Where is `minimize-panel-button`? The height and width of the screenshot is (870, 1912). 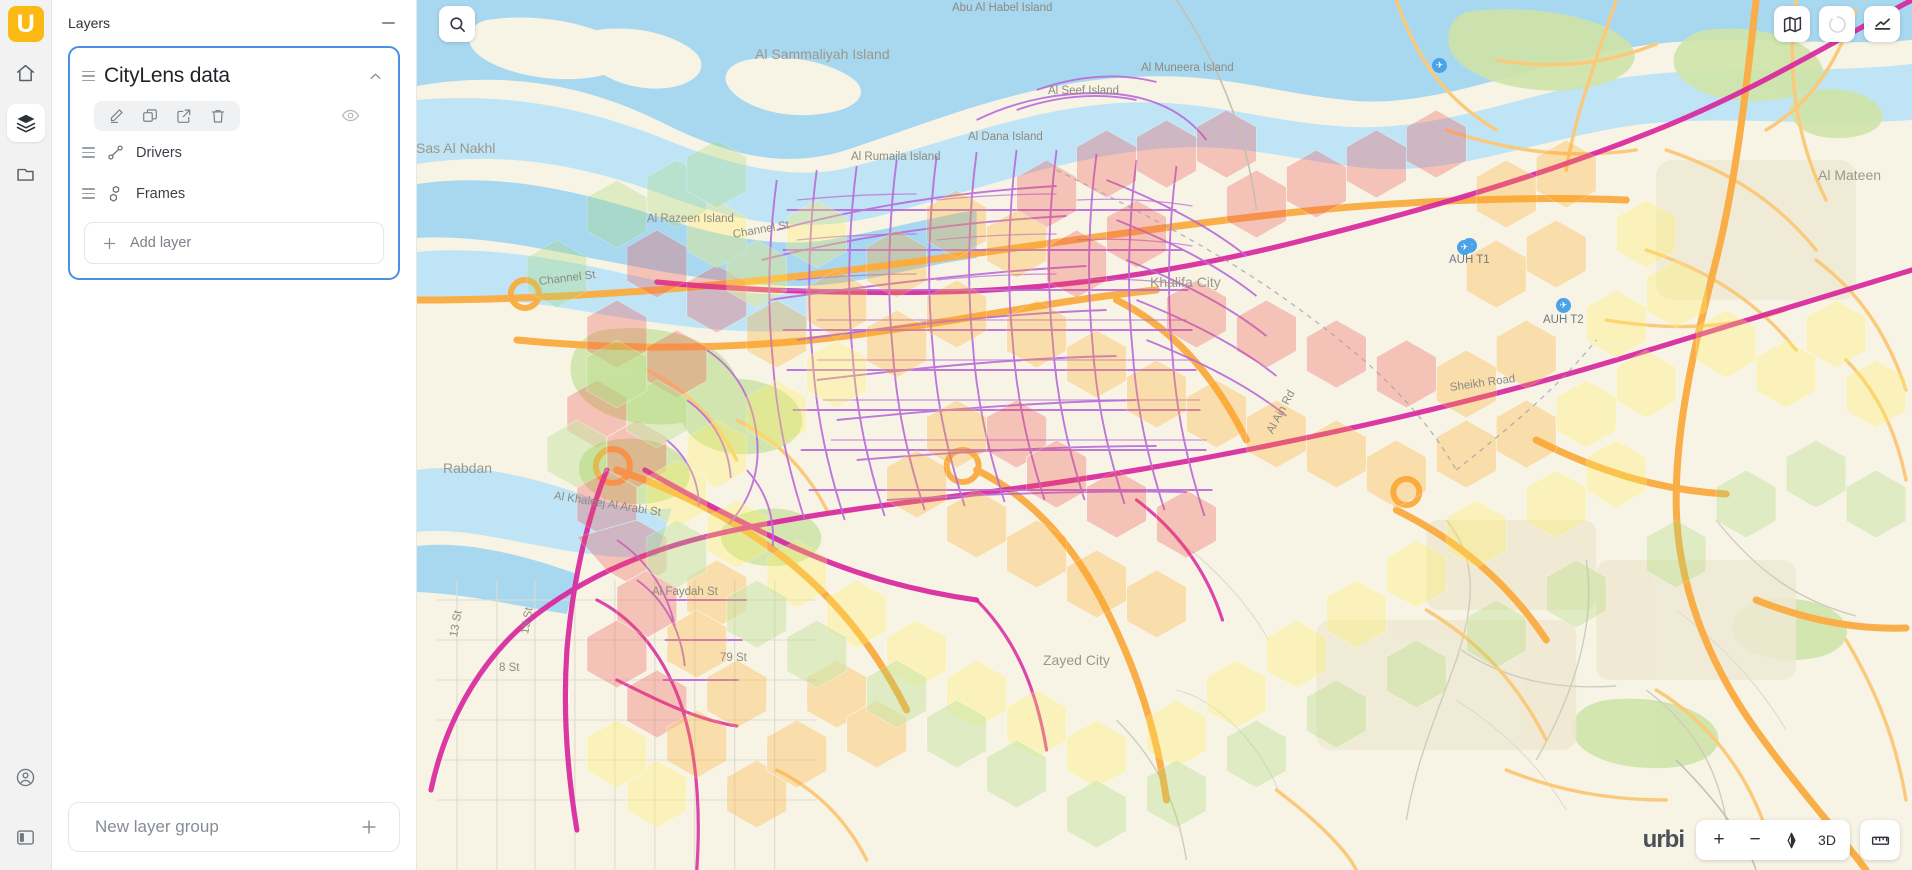
minimize-panel-button is located at coordinates (388, 23).